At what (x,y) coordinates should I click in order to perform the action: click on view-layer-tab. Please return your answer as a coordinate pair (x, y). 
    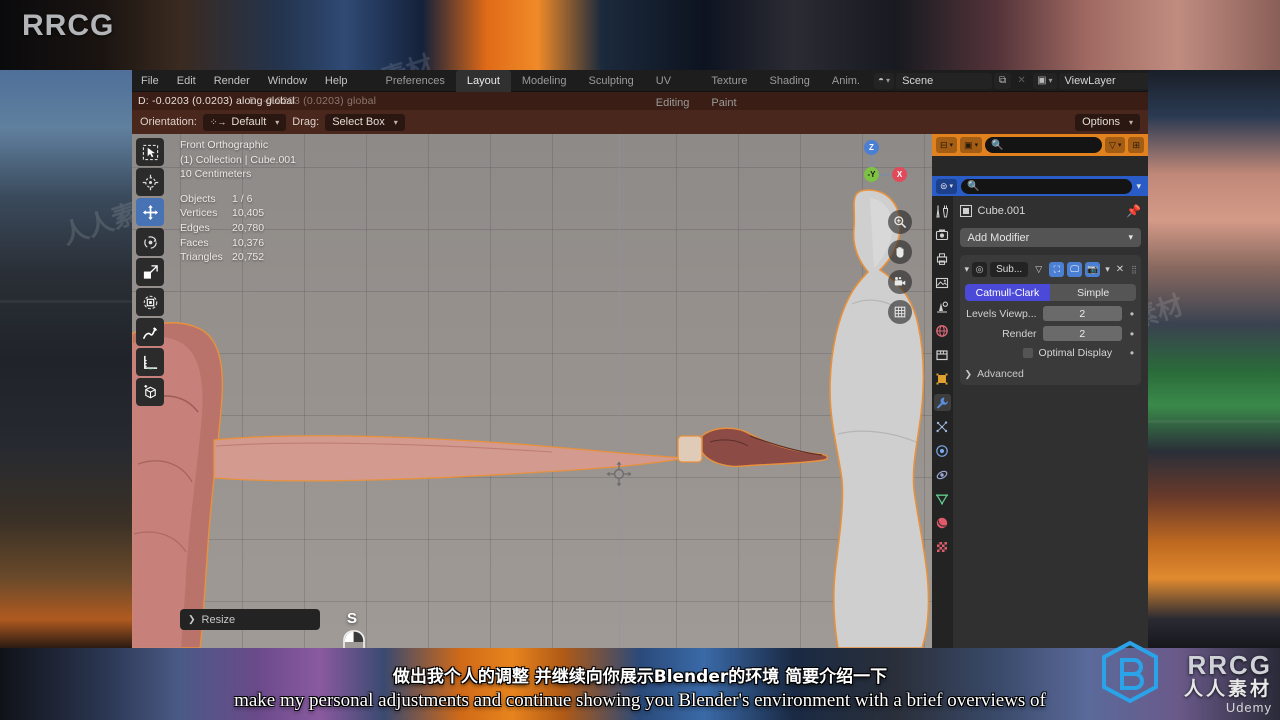
    Looking at the image, I should click on (942, 282).